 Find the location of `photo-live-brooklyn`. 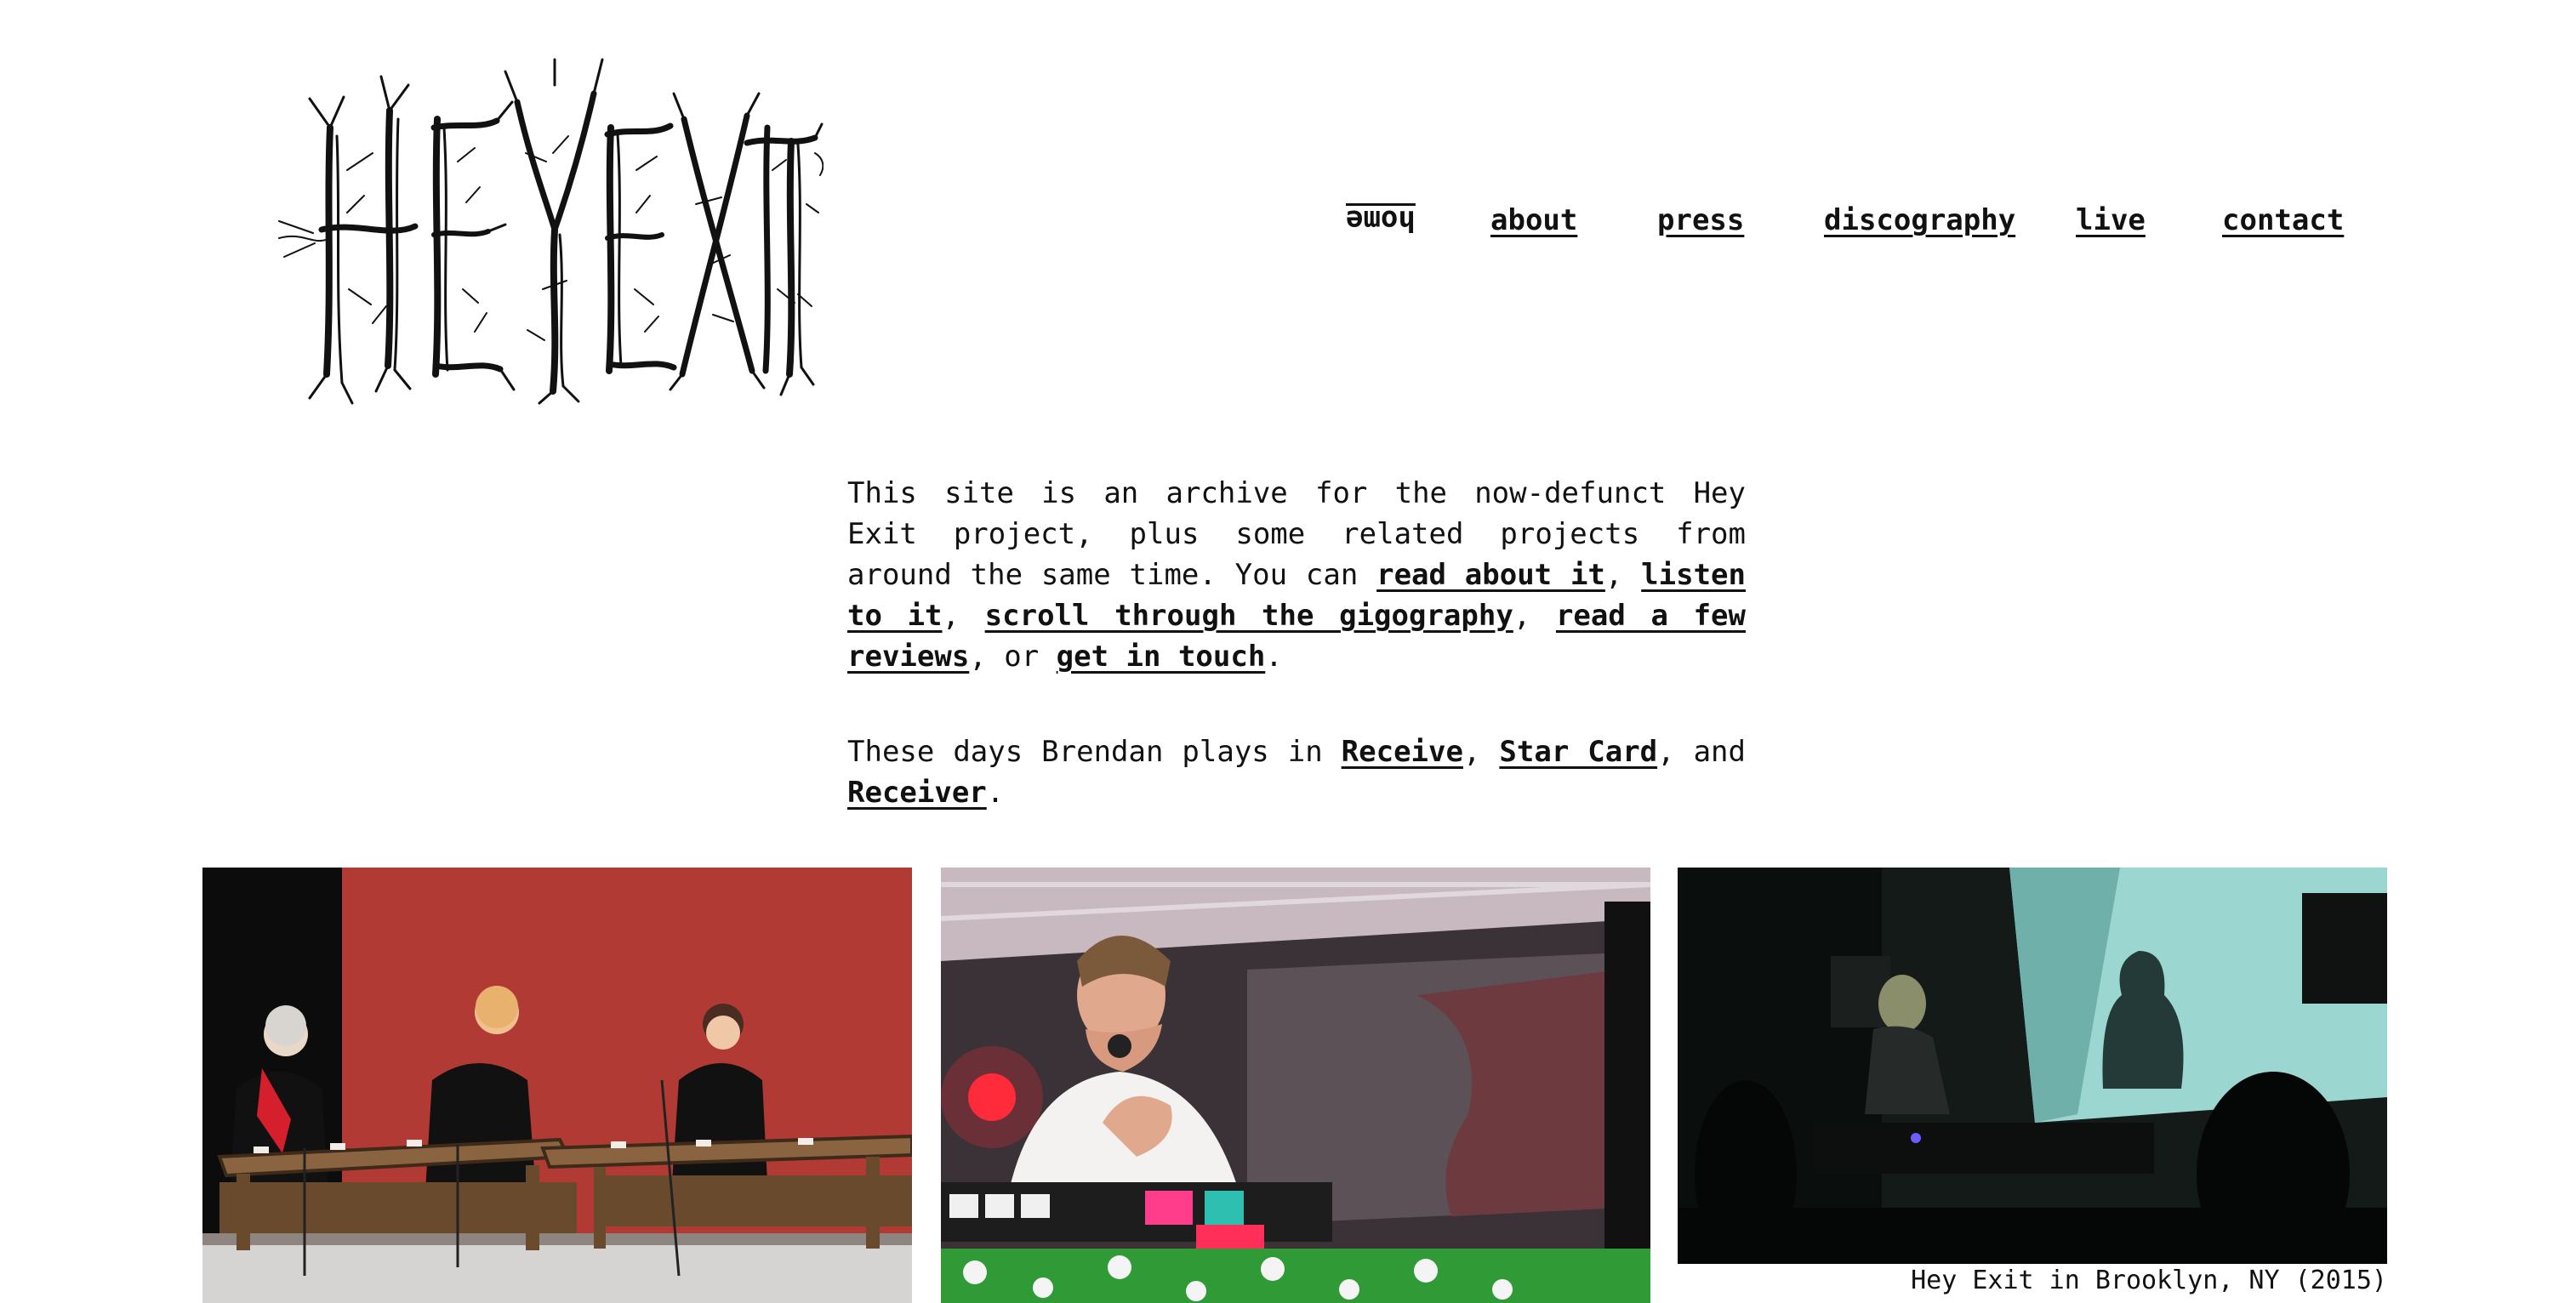

photo-live-brooklyn is located at coordinates (2033, 1066).